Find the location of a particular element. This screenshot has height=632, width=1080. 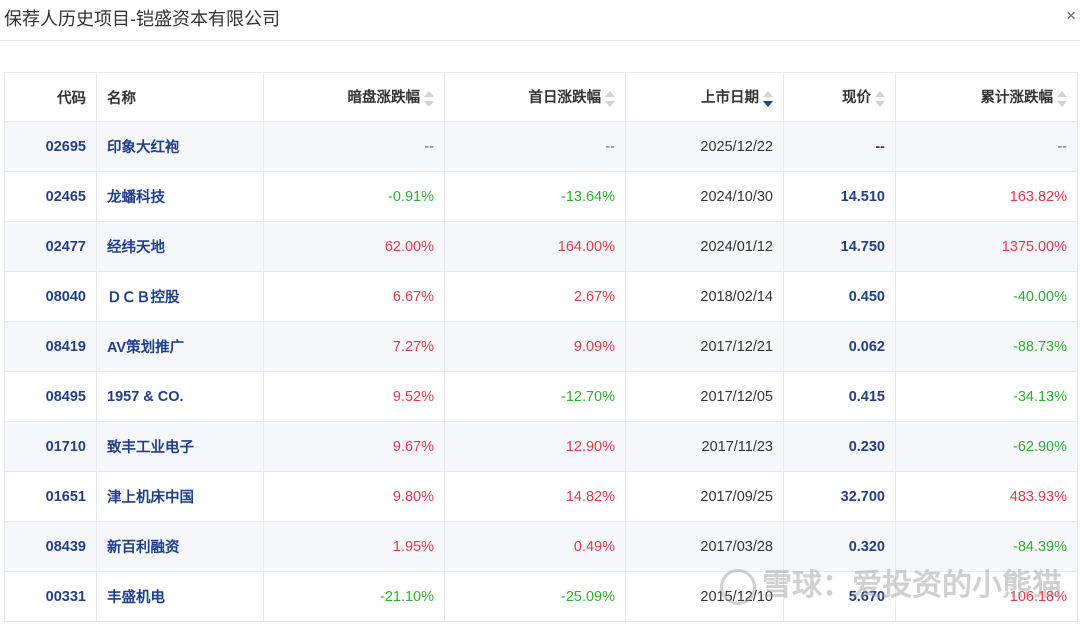

stock-code: 08495 is located at coordinates (50, 396).